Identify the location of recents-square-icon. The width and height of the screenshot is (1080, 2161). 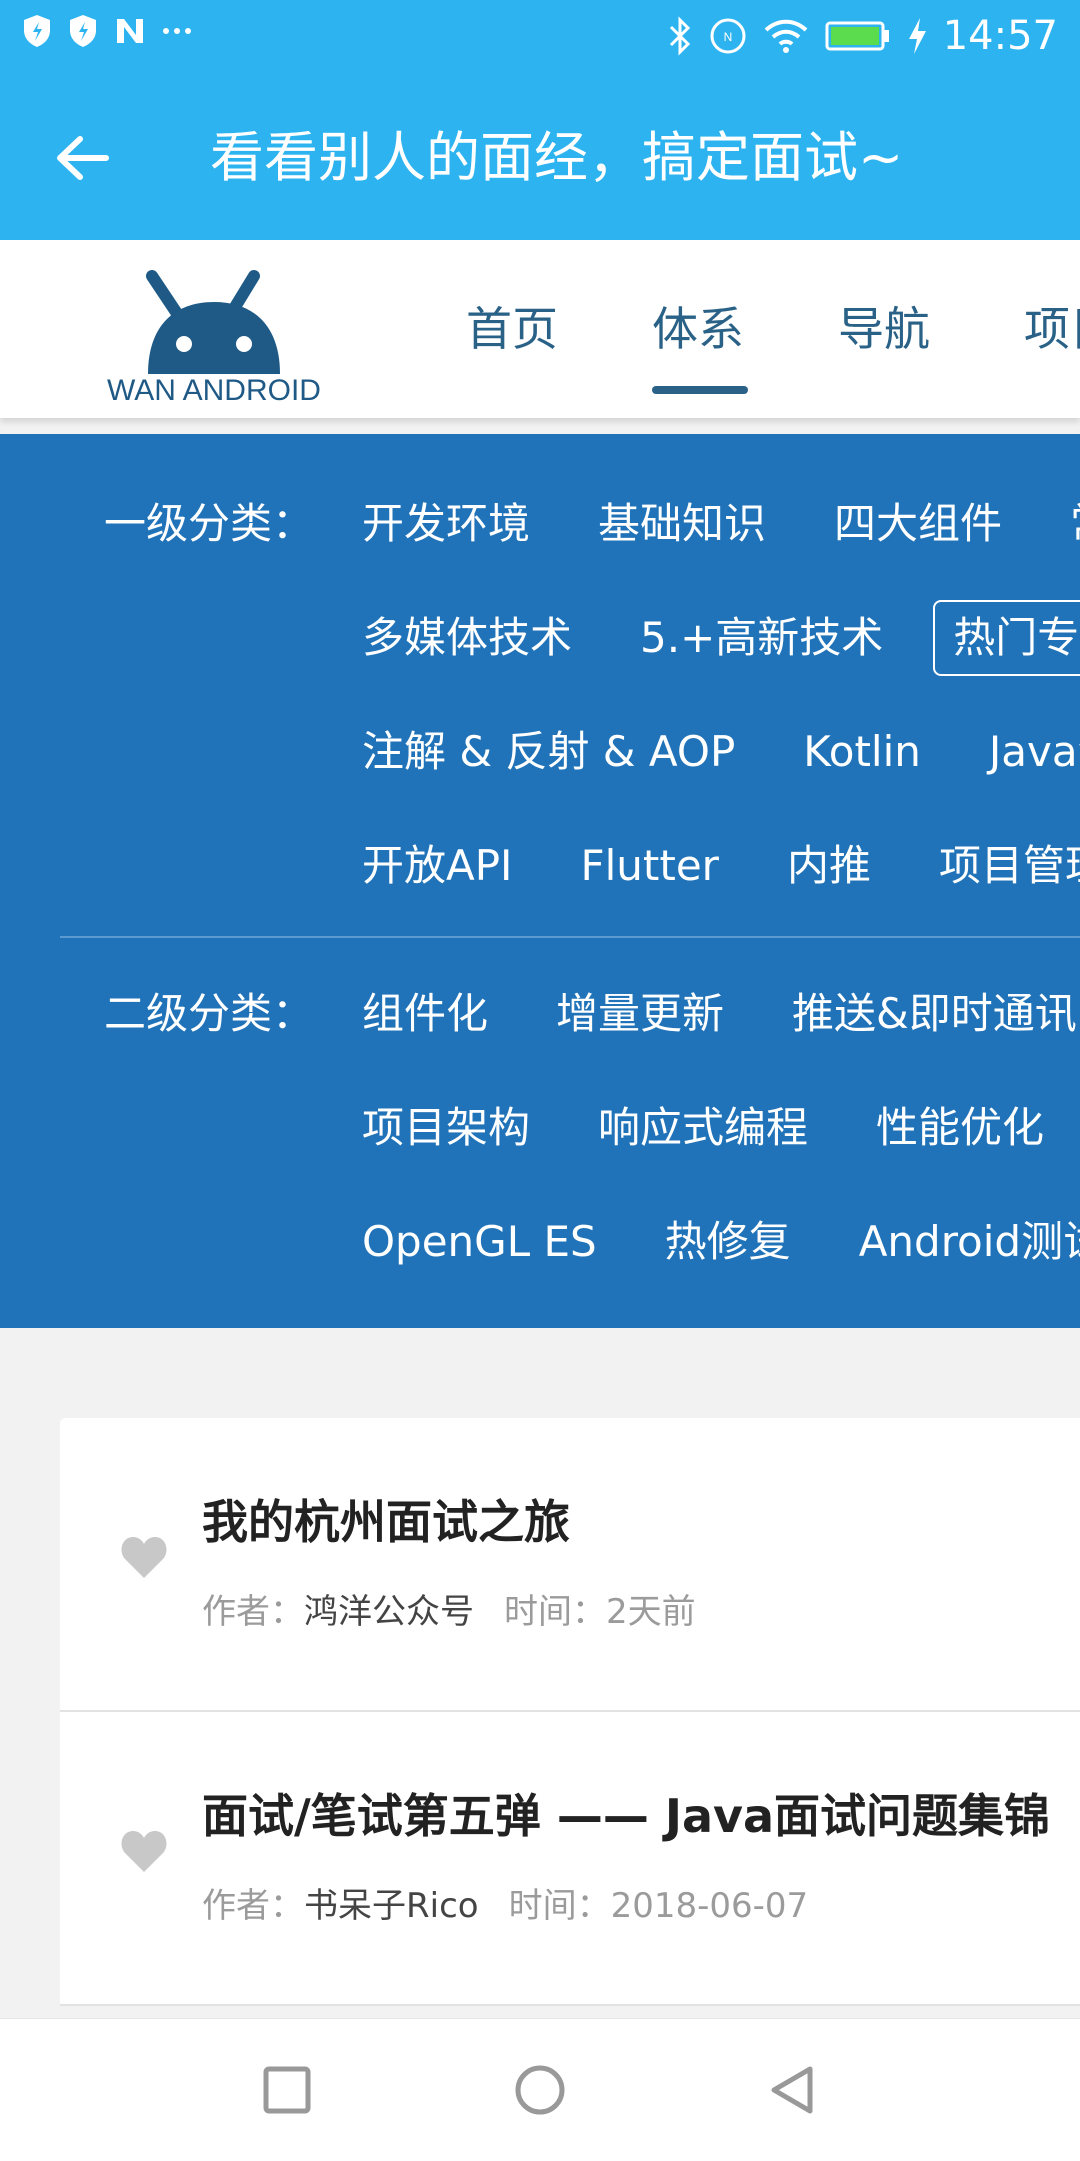
(287, 2090).